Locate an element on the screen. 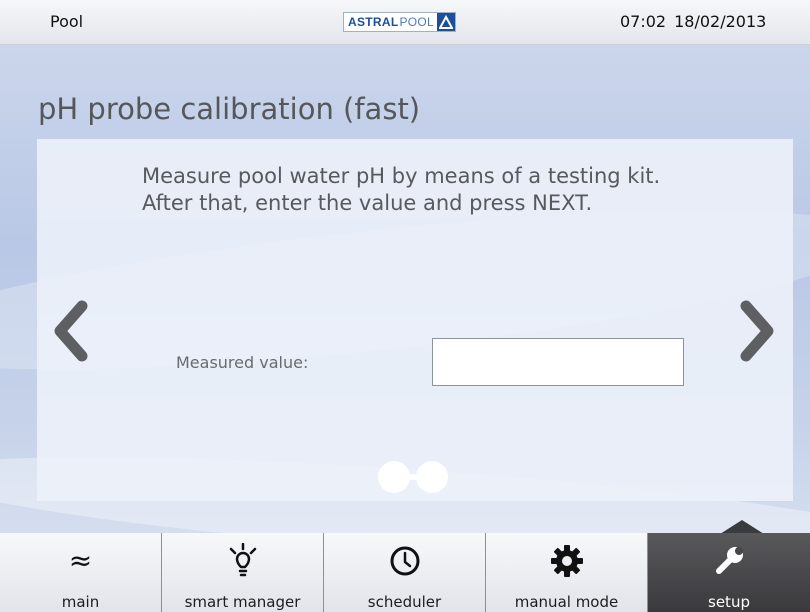 The height and width of the screenshot is (612, 810). chevron-left-icon is located at coordinates (71, 331).